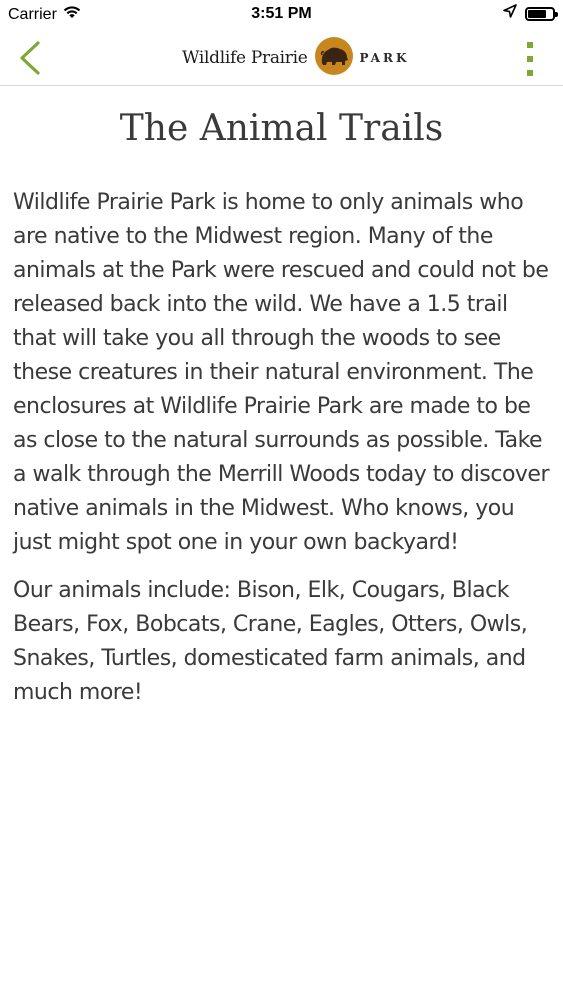 The width and height of the screenshot is (563, 1000). I want to click on status-bar: Carrier 3:51 PM, so click(281, 15).